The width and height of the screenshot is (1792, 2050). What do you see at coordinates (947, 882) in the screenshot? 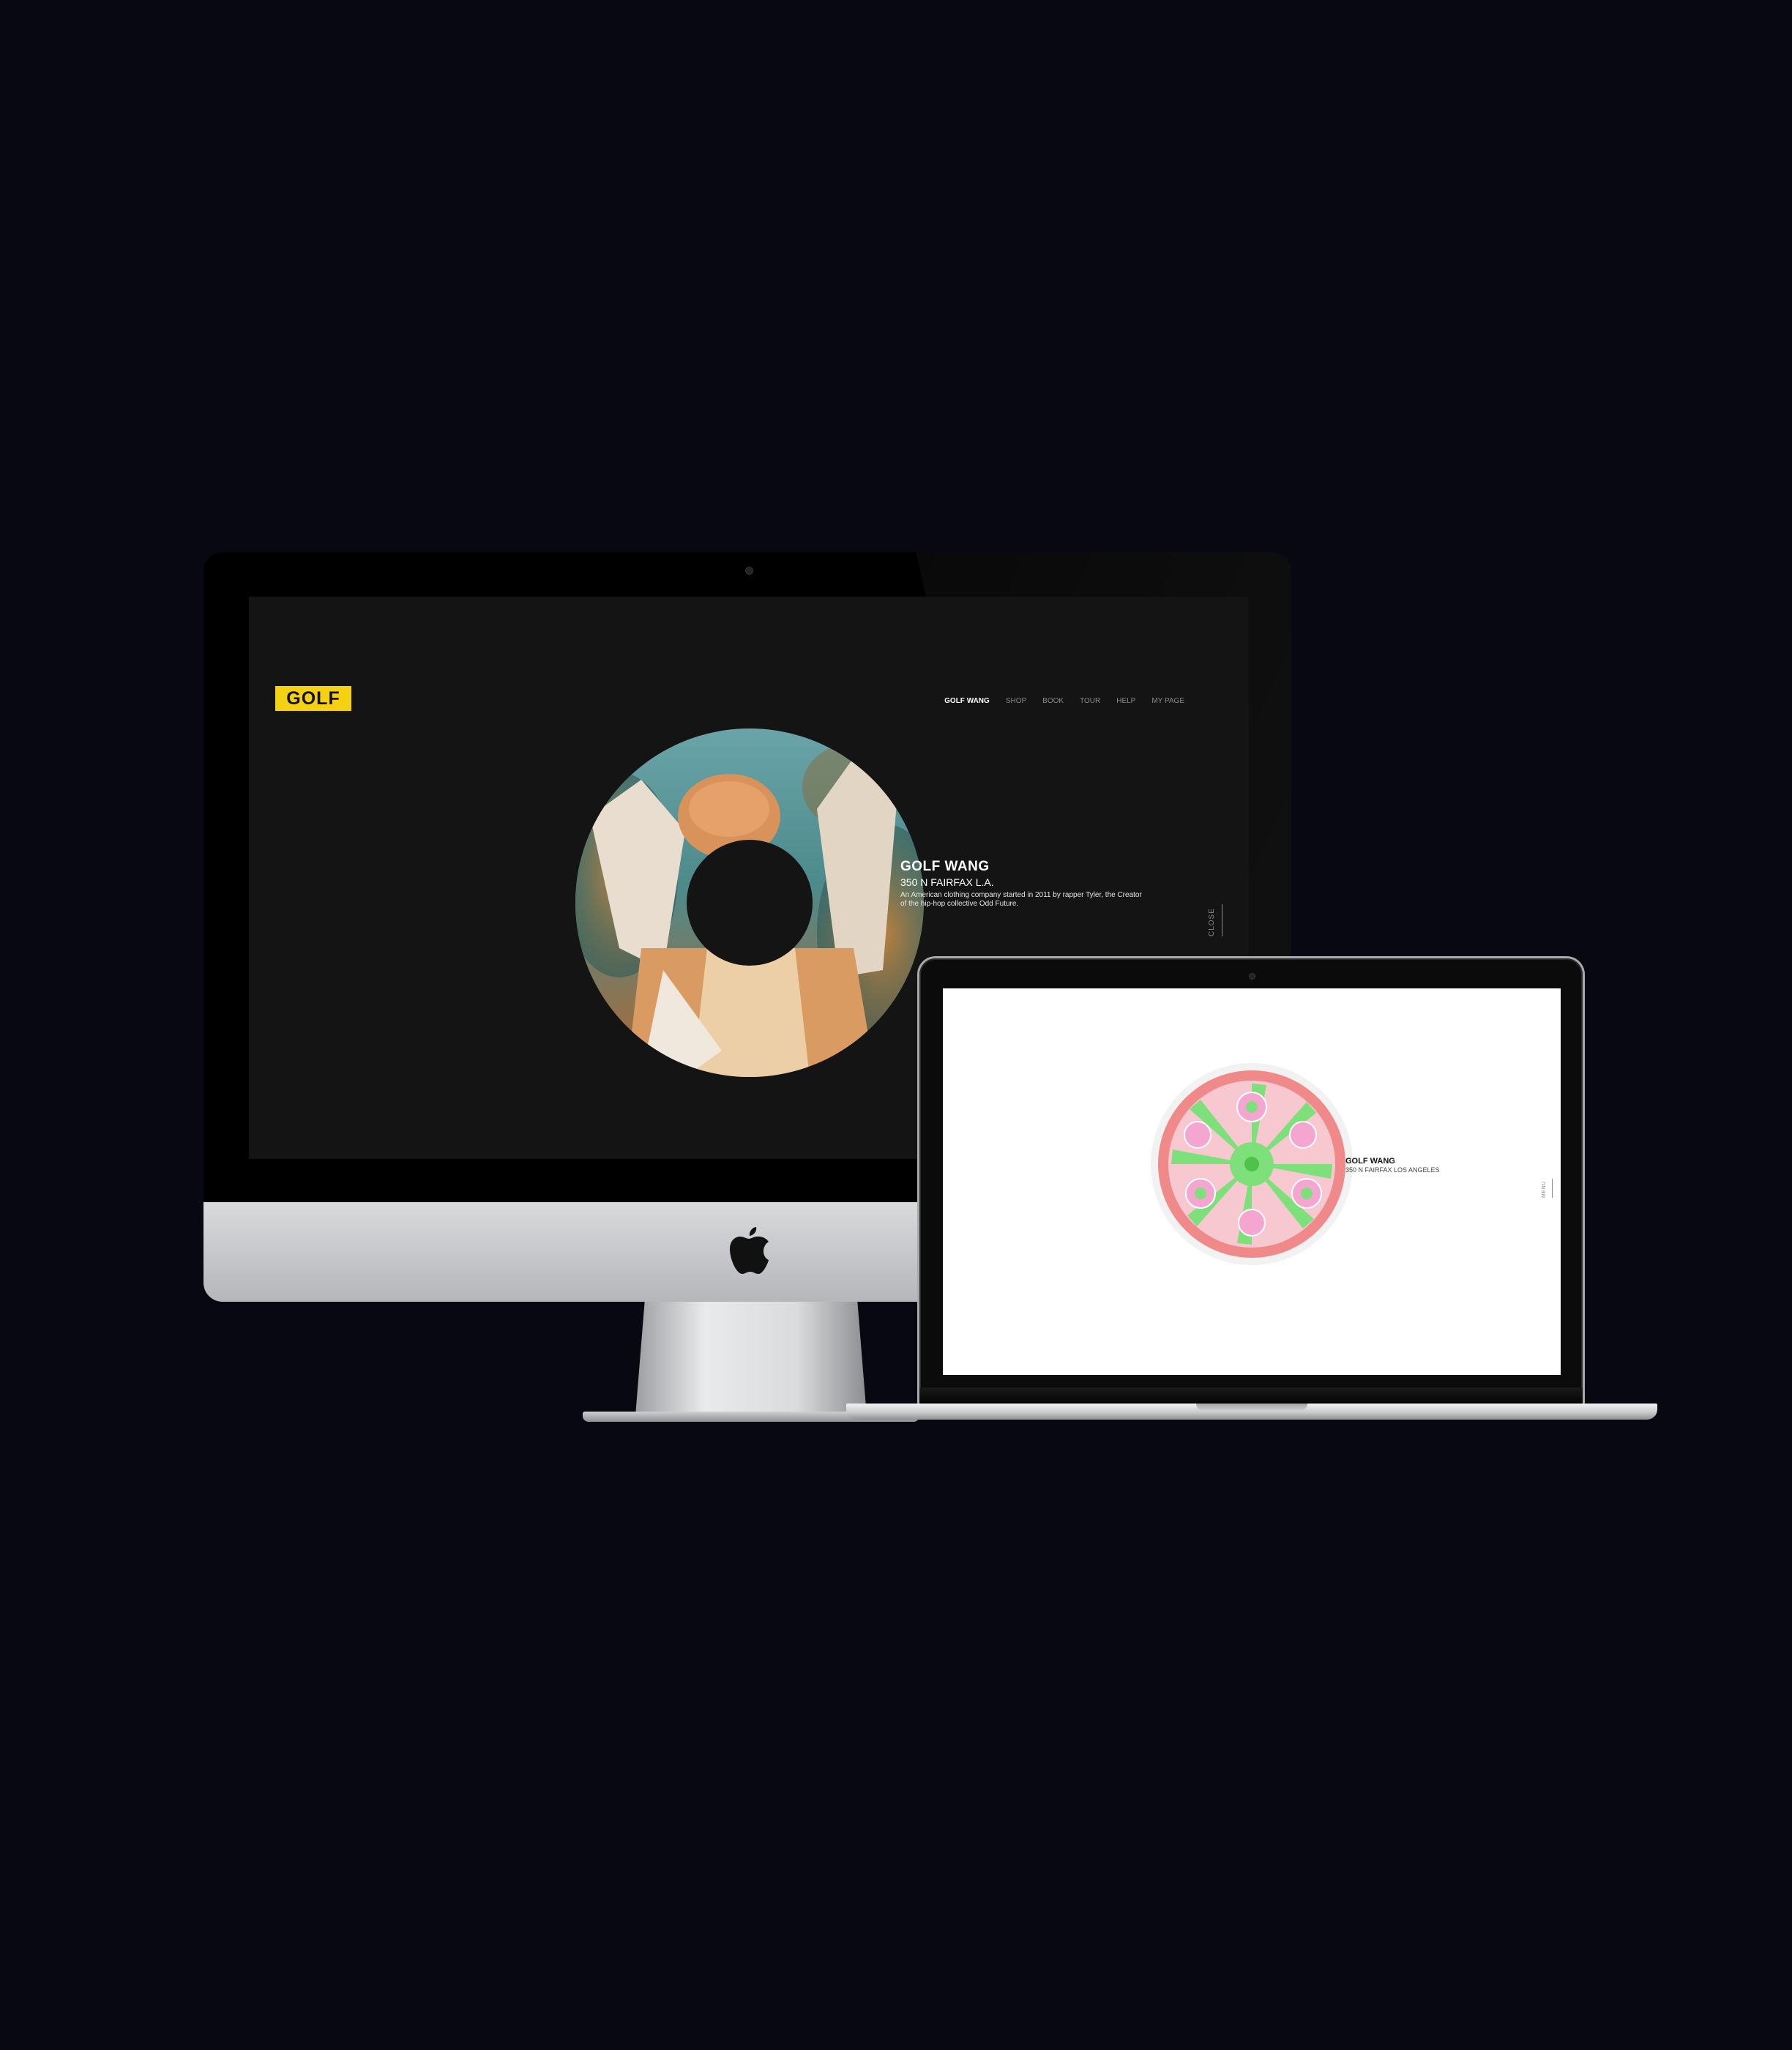
I see `brand-address: 350 N FAIRFAX L.A.` at bounding box center [947, 882].